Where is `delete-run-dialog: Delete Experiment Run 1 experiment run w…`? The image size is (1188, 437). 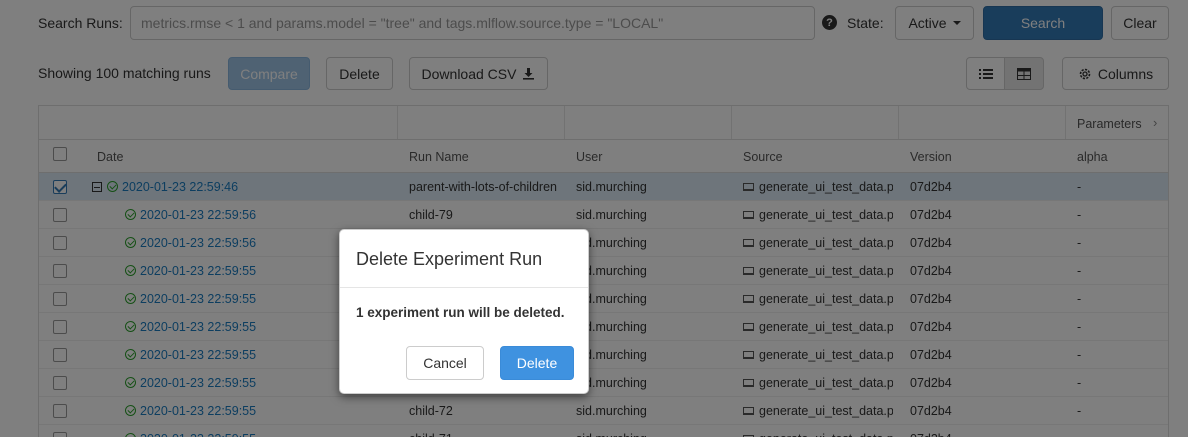 delete-run-dialog: Delete Experiment Run 1 experiment run w… is located at coordinates (464, 311).